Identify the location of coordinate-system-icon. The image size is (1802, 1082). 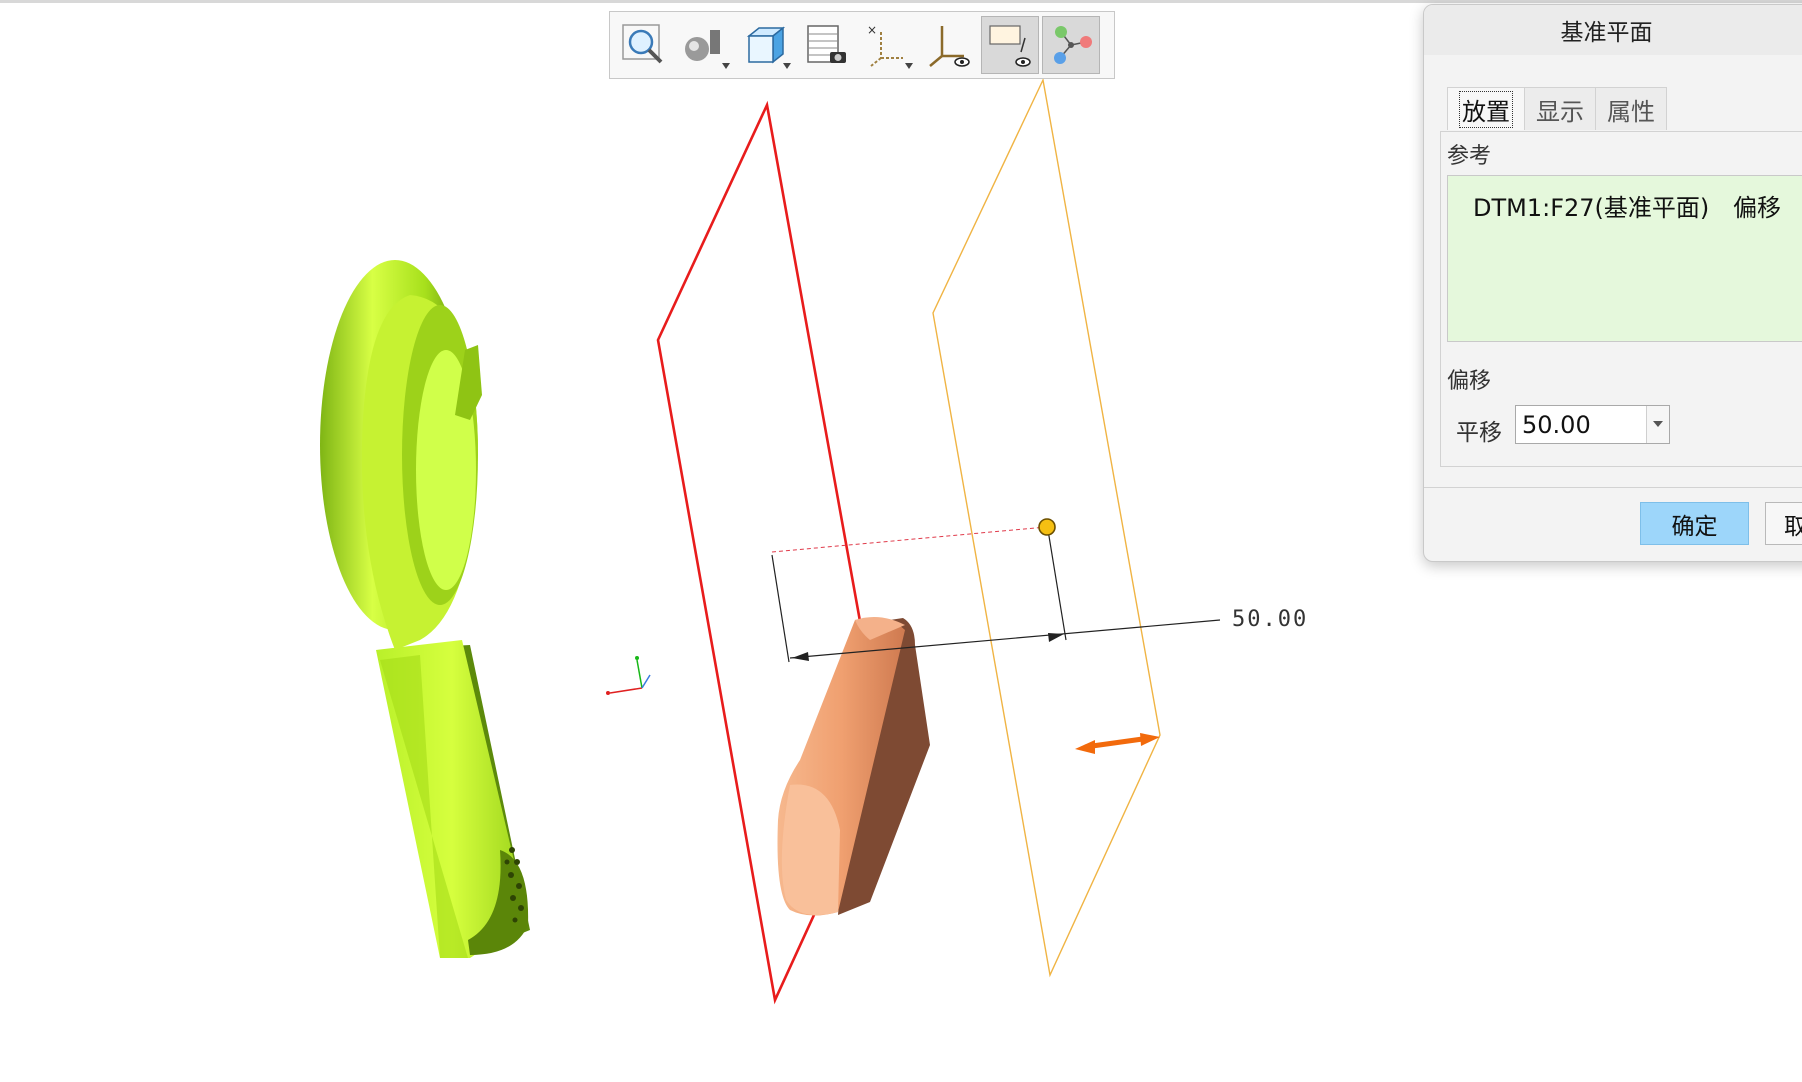
(949, 46).